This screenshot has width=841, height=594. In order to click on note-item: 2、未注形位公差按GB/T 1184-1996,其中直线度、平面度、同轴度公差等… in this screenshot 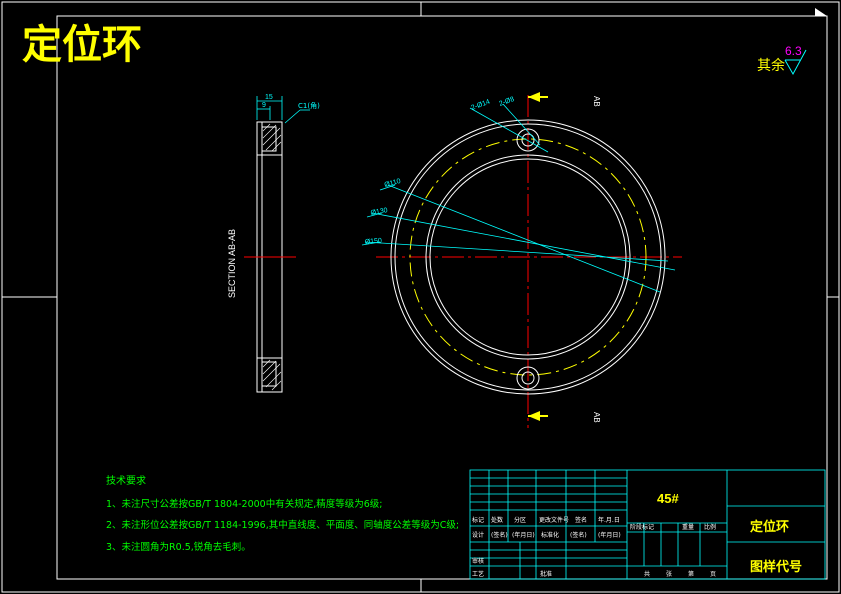, I will do `click(282, 525)`.